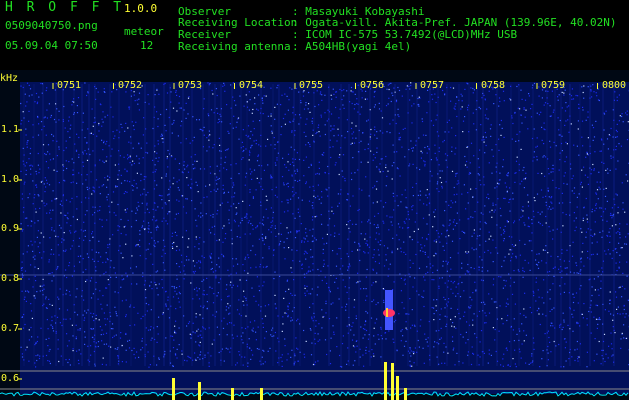 The height and width of the screenshot is (400, 629). Describe the element at coordinates (10, 228) in the screenshot. I see `frequency-tick-label: 0.9` at that location.